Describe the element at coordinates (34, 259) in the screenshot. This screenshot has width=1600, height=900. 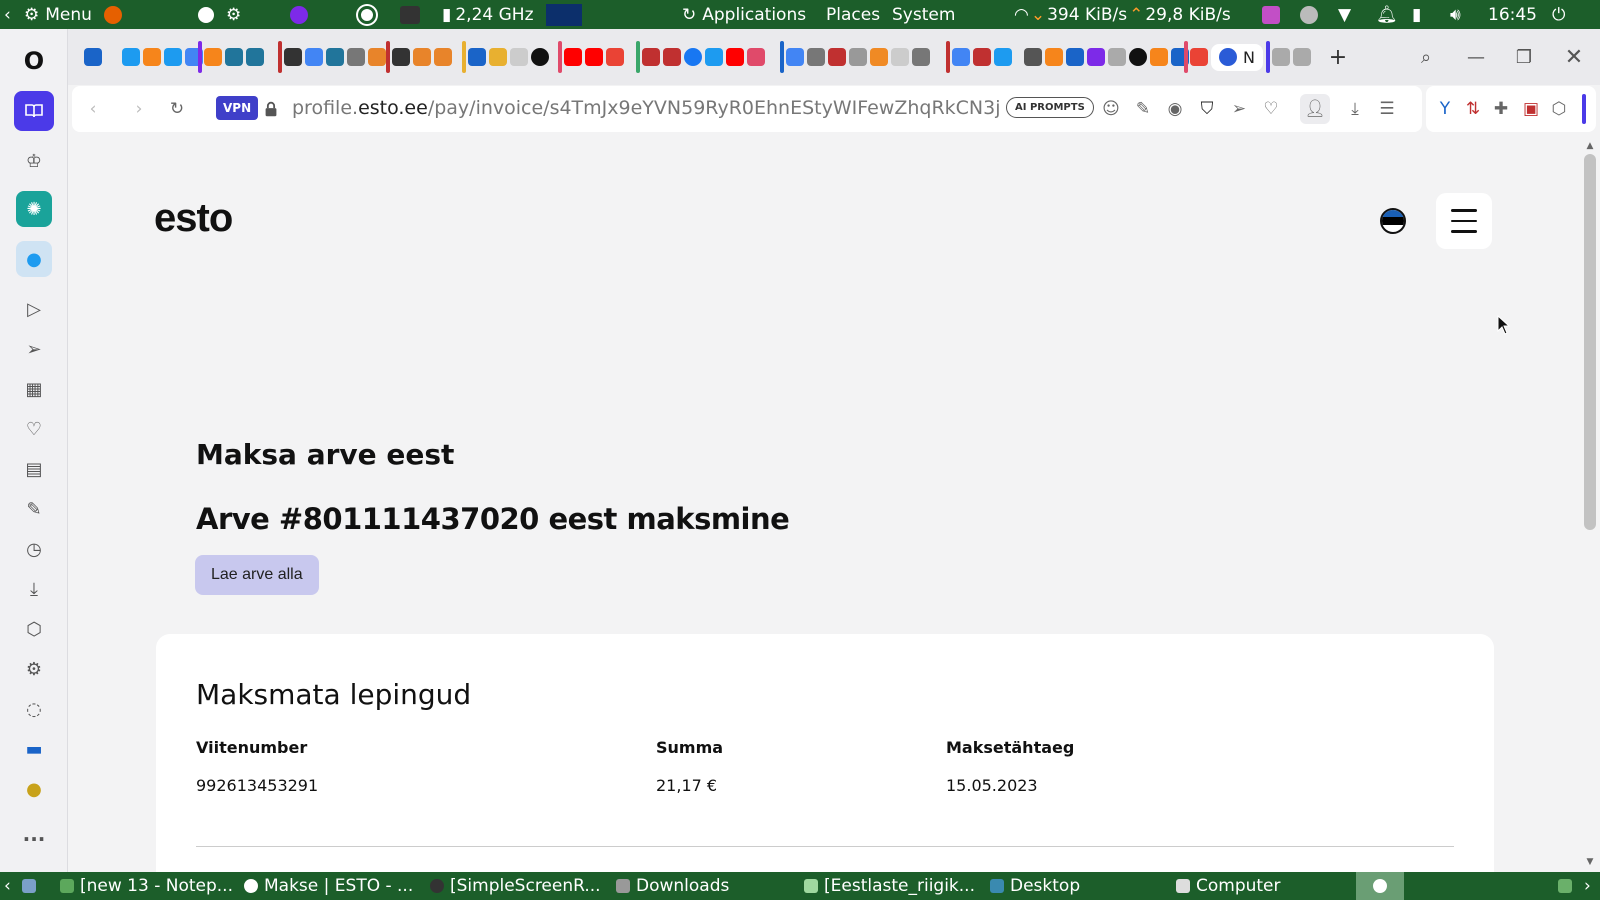
I see `twitter-icon: ●` at that location.